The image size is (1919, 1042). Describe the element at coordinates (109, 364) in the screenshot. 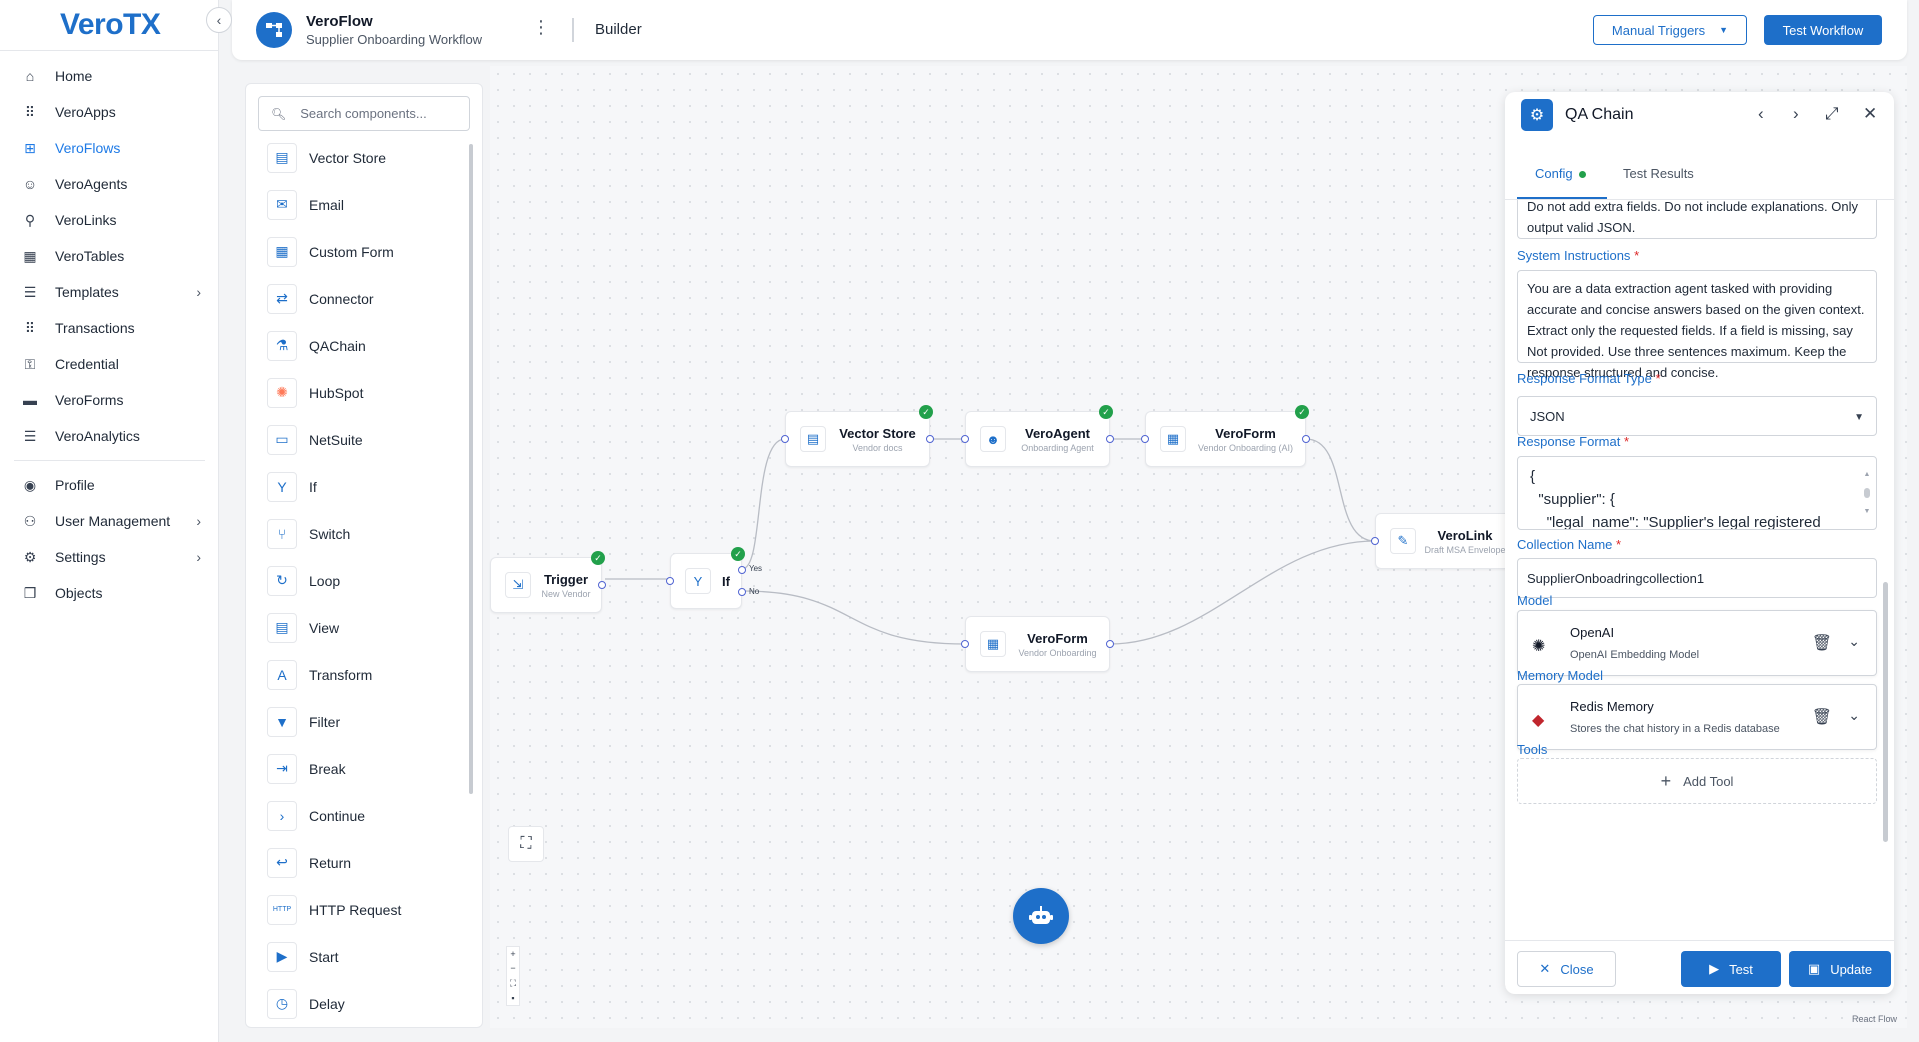

I see `sidebar-item-credential: ⚿ Credential` at that location.